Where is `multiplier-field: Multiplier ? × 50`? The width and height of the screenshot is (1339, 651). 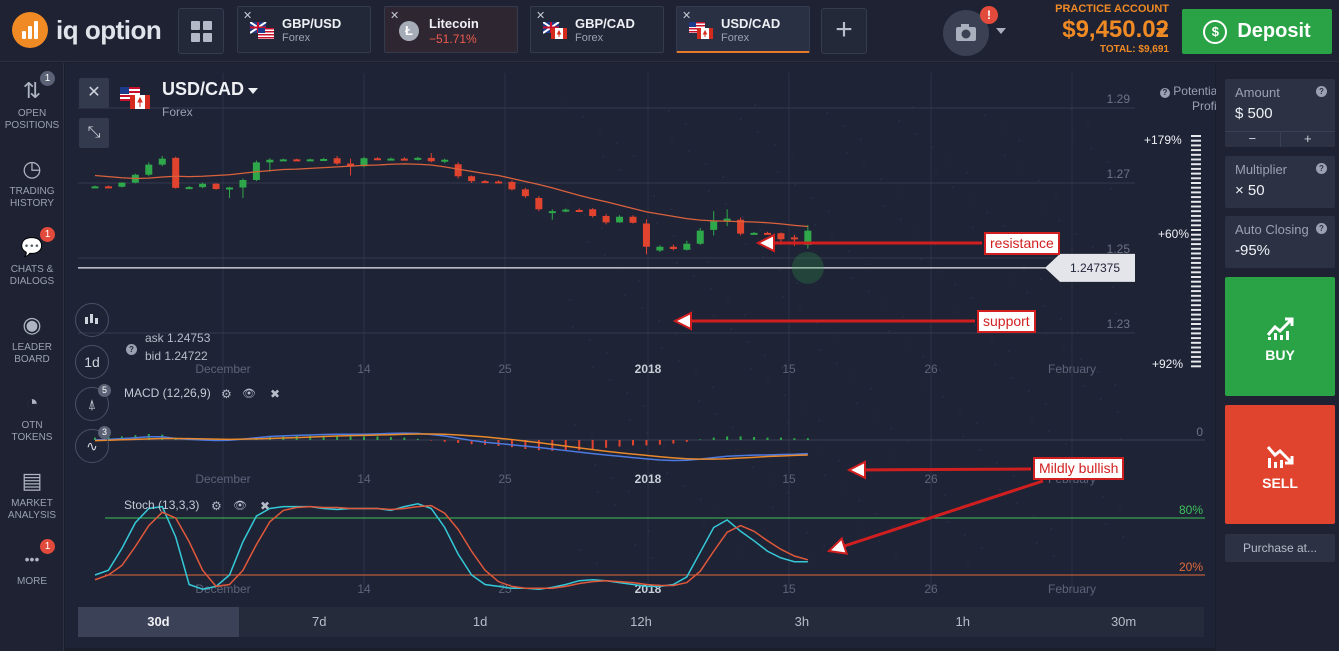 multiplier-field: Multiplier ? × 50 is located at coordinates (1280, 182).